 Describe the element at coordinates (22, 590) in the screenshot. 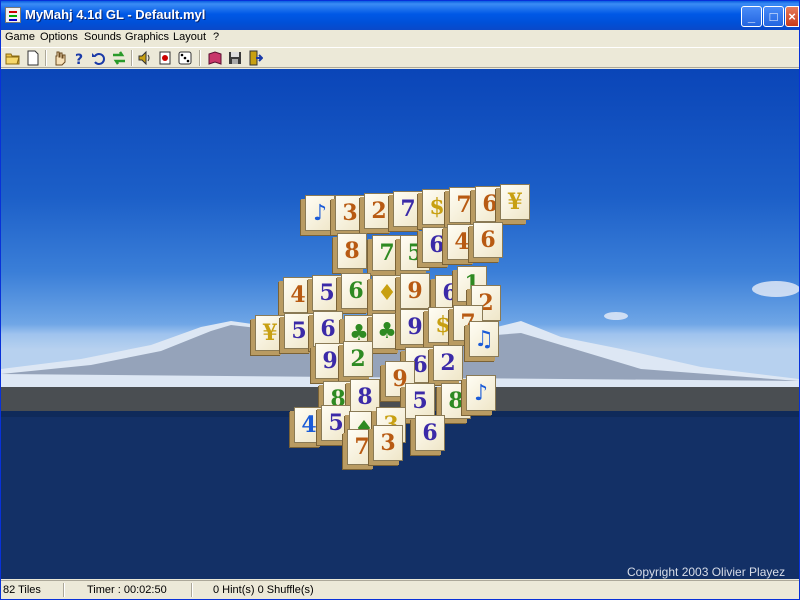

I see `tiles-remaining: 82 Tiles` at that location.